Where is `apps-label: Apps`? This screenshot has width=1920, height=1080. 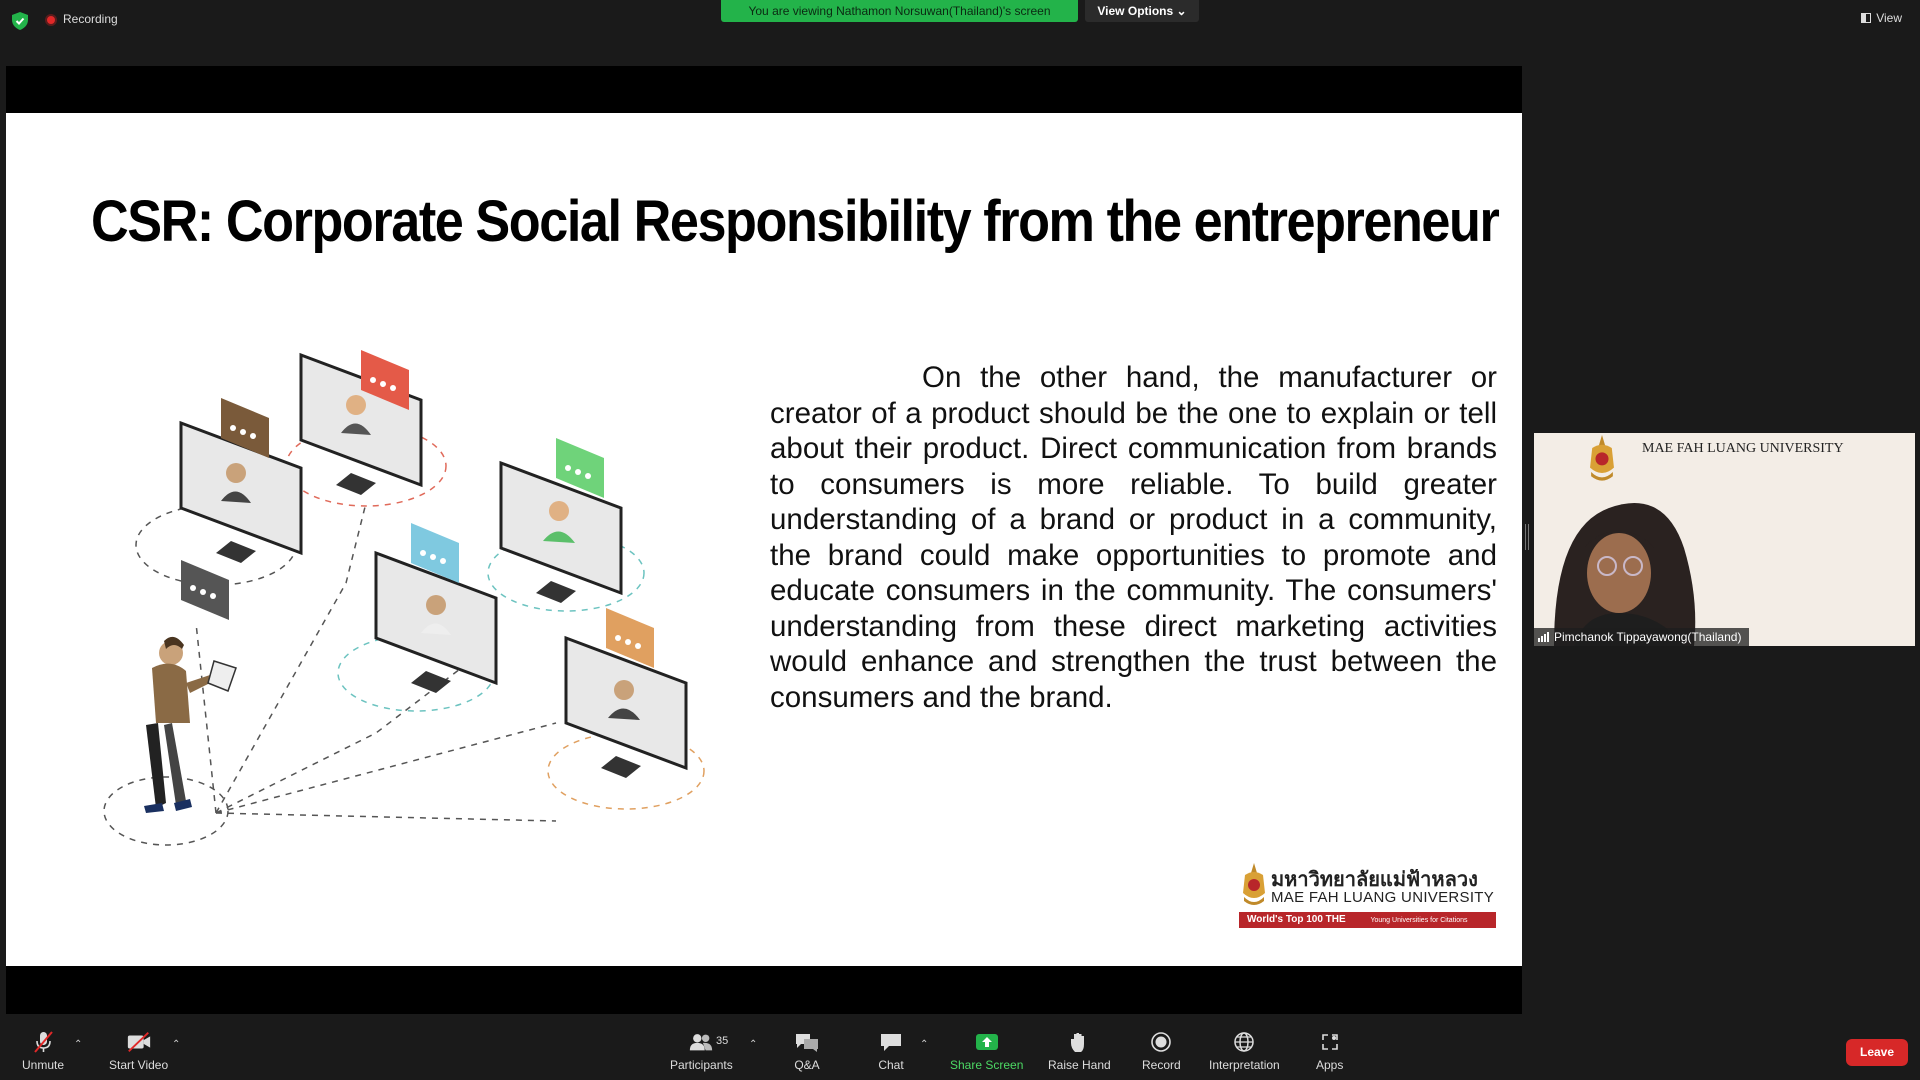 apps-label: Apps is located at coordinates (1330, 1065).